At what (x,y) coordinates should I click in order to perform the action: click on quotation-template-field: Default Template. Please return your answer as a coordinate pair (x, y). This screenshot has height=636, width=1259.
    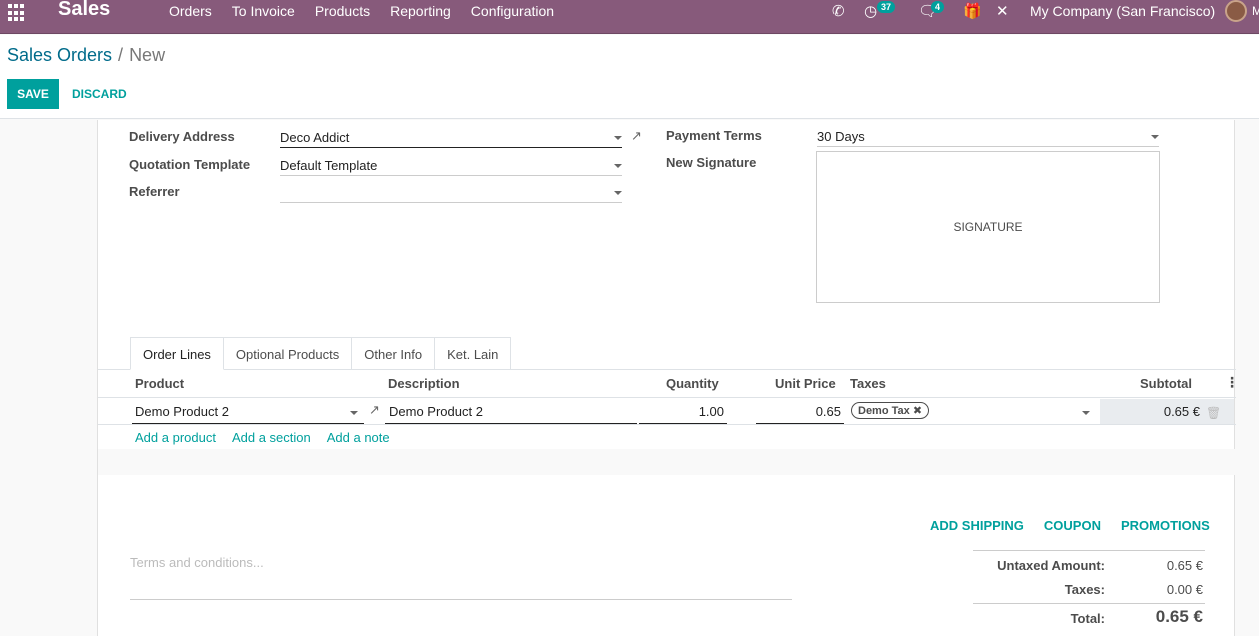
    Looking at the image, I should click on (451, 163).